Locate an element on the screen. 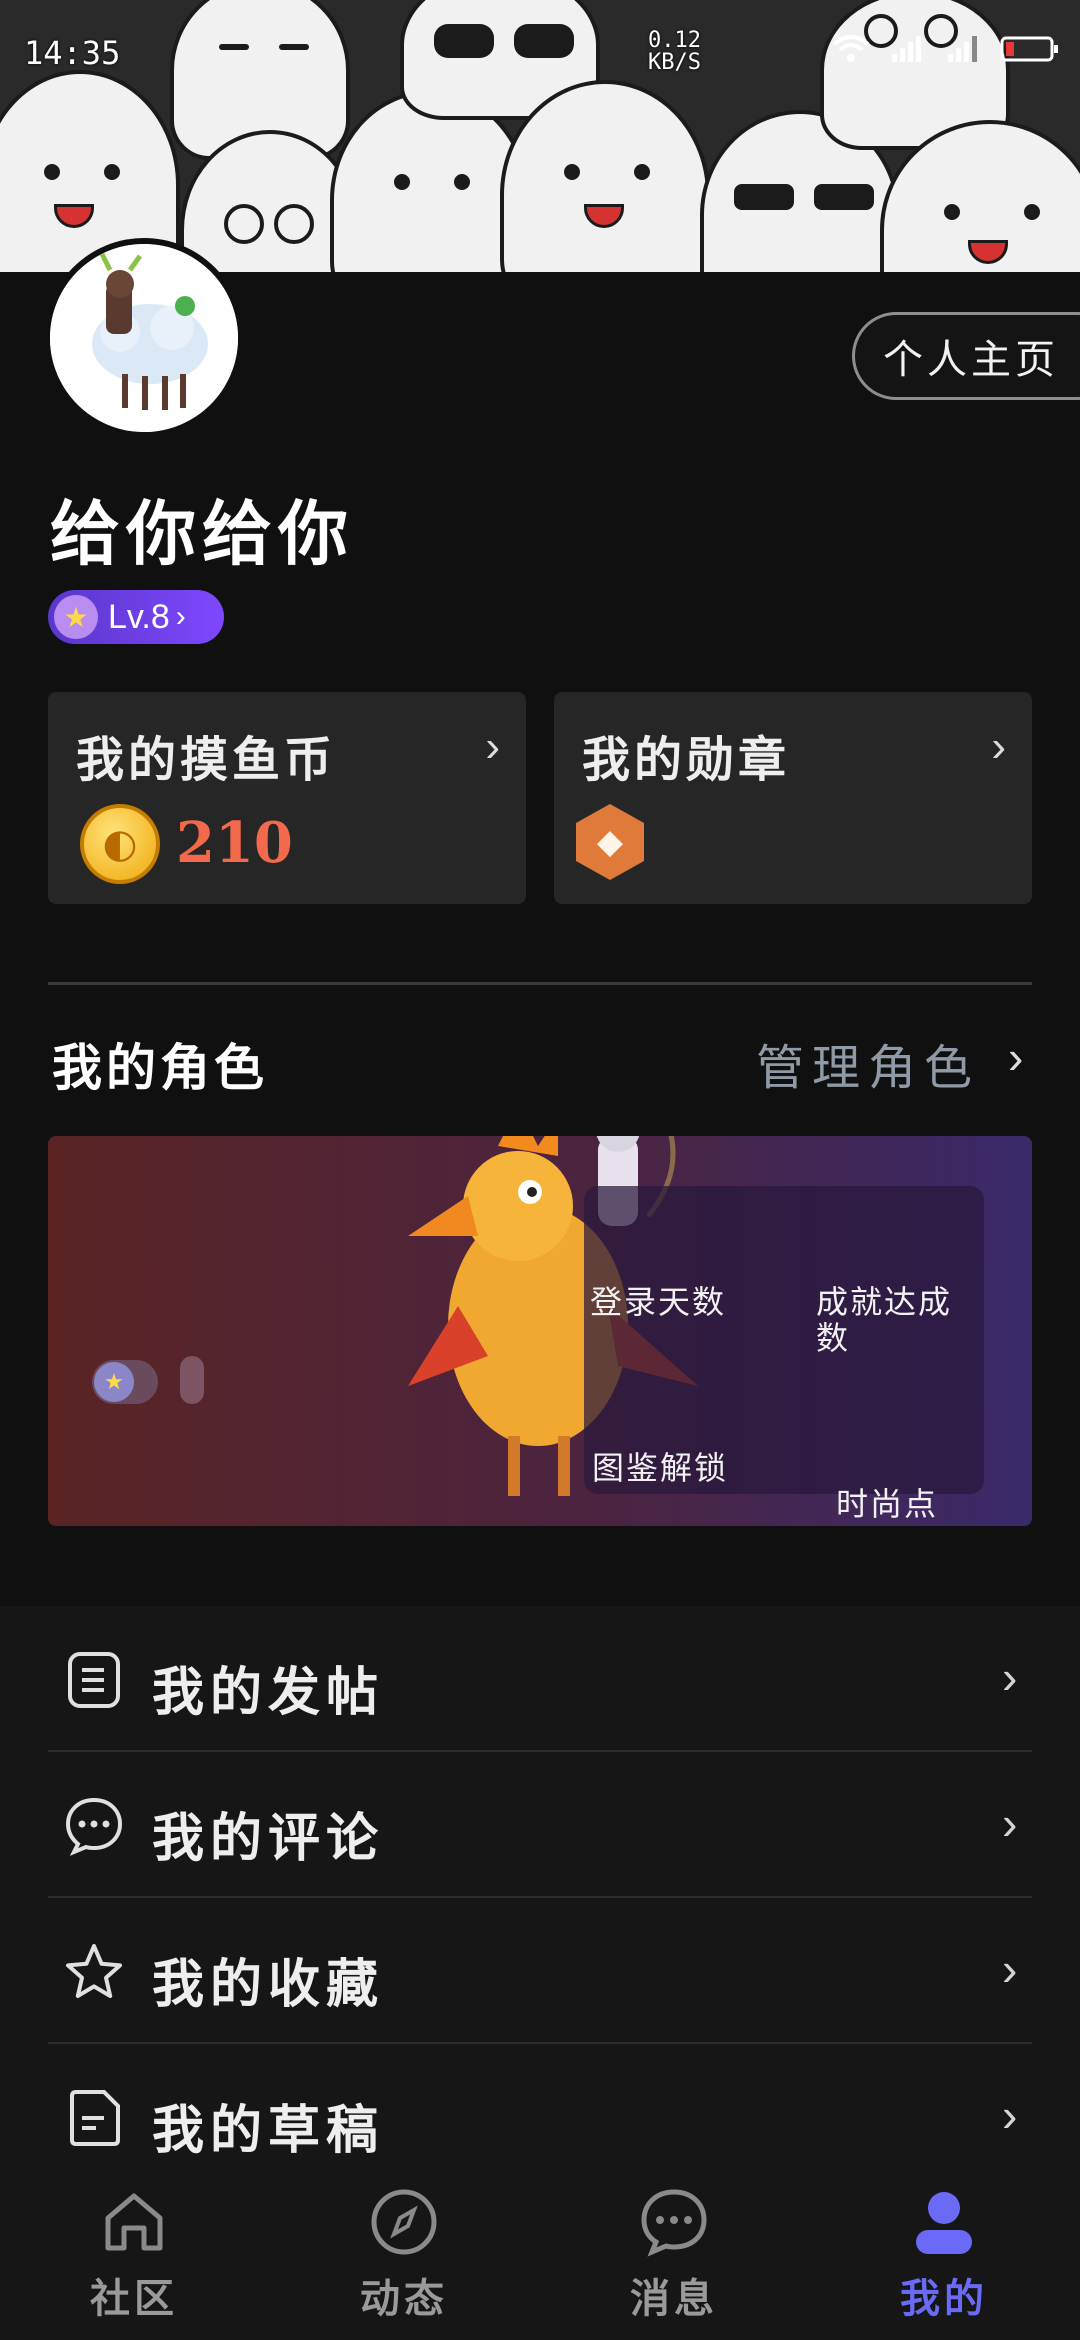 The image size is (1080, 2340). coins-value: 210 is located at coordinates (234, 843).